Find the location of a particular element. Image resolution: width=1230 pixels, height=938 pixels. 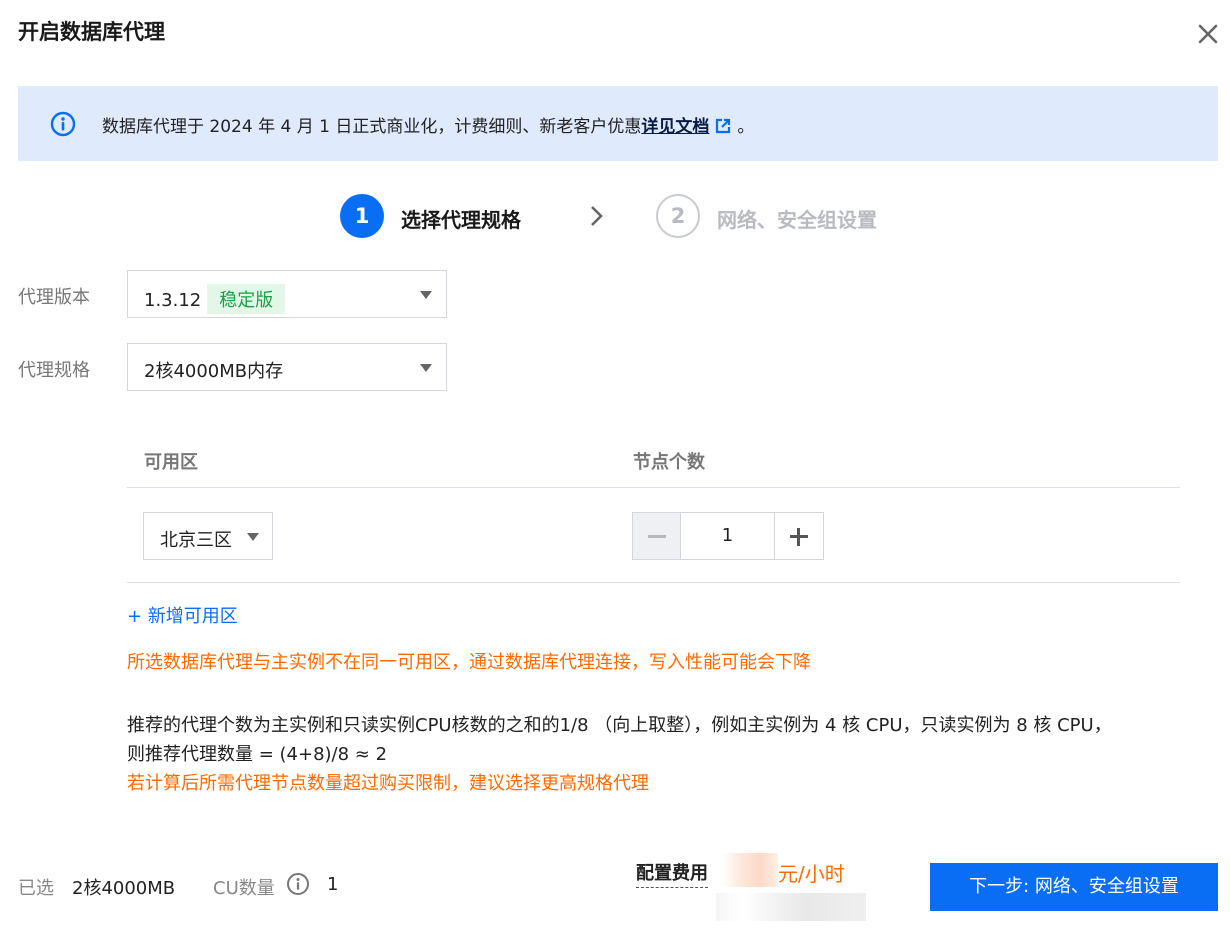

decrement-button is located at coordinates (657, 536).